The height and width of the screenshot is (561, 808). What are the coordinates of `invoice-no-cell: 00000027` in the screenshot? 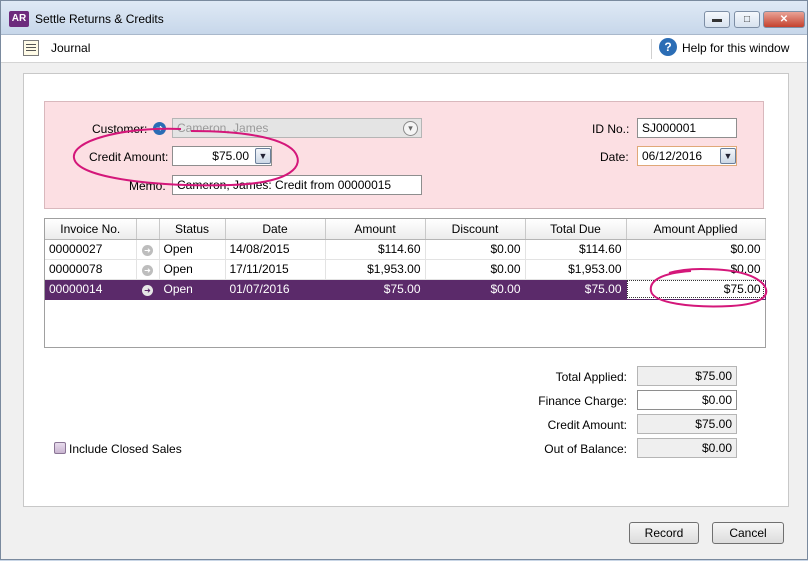 It's located at (91, 249).